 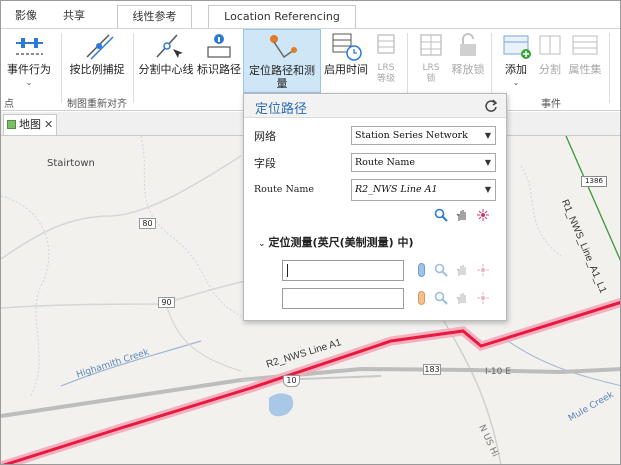 I want to click on group-label-cartographic-realign: 制图重新对齐, so click(x=97, y=104).